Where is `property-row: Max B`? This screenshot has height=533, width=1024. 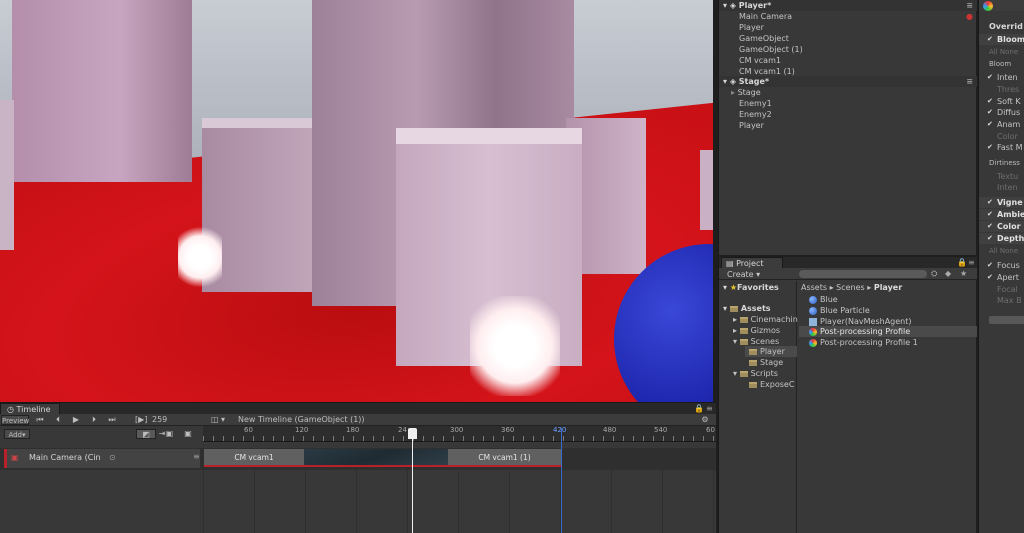 property-row: Max B is located at coordinates (1001, 300).